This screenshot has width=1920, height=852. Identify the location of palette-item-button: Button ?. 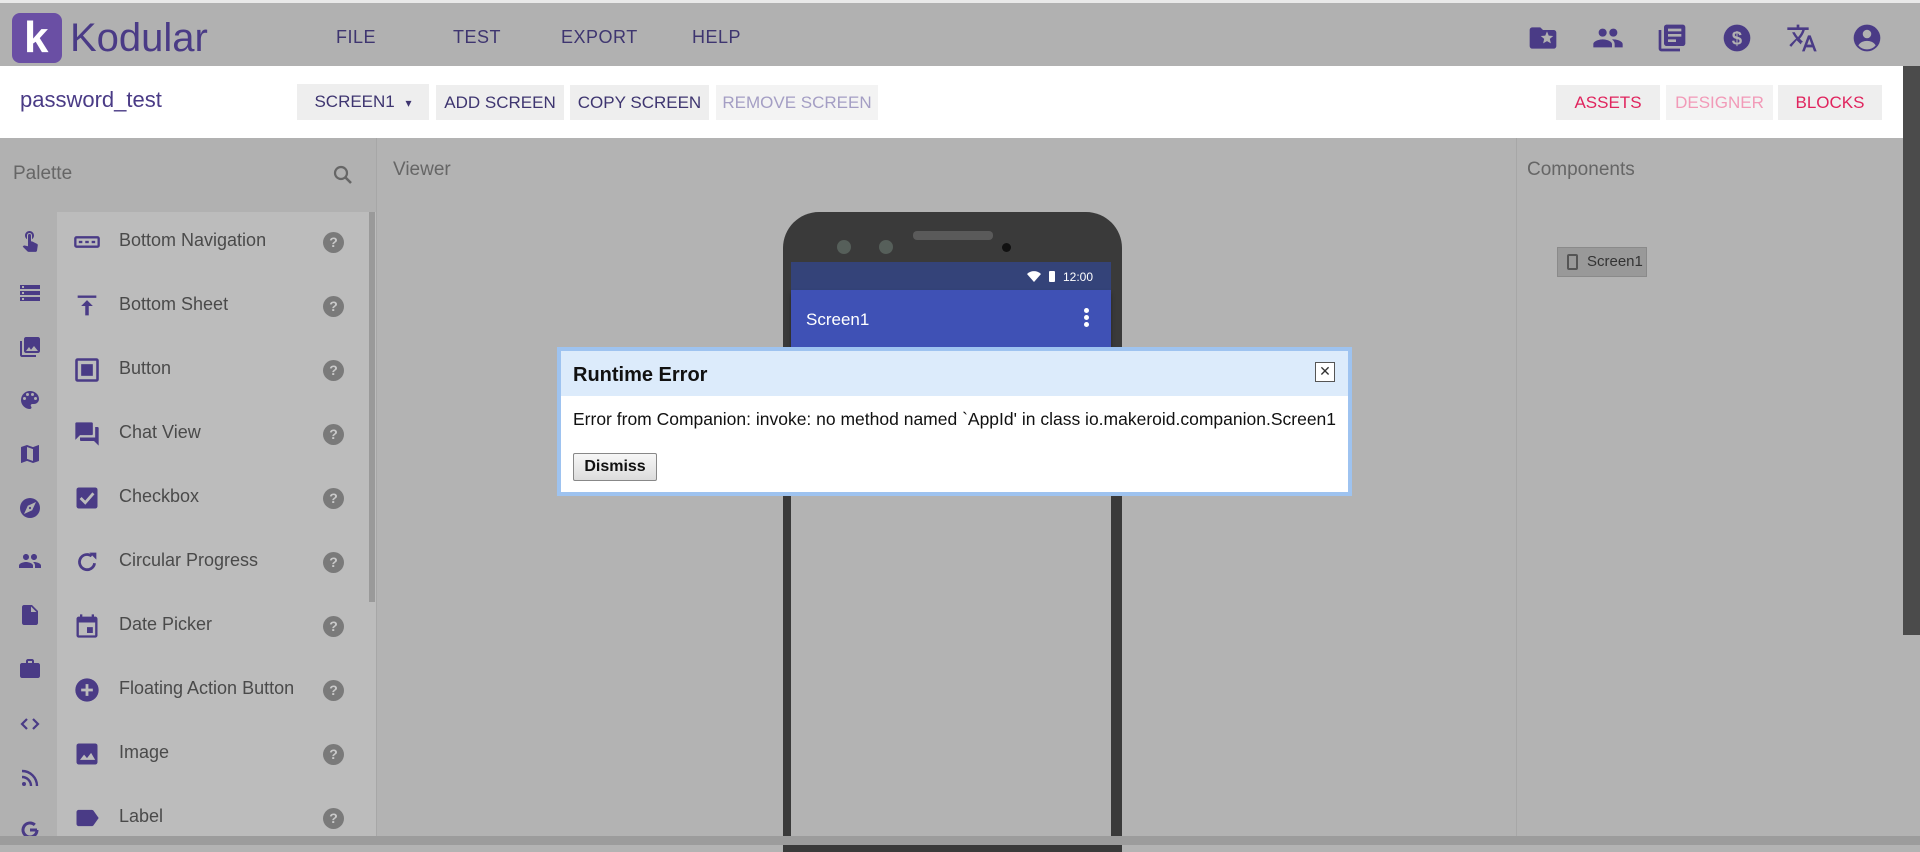
(213, 370).